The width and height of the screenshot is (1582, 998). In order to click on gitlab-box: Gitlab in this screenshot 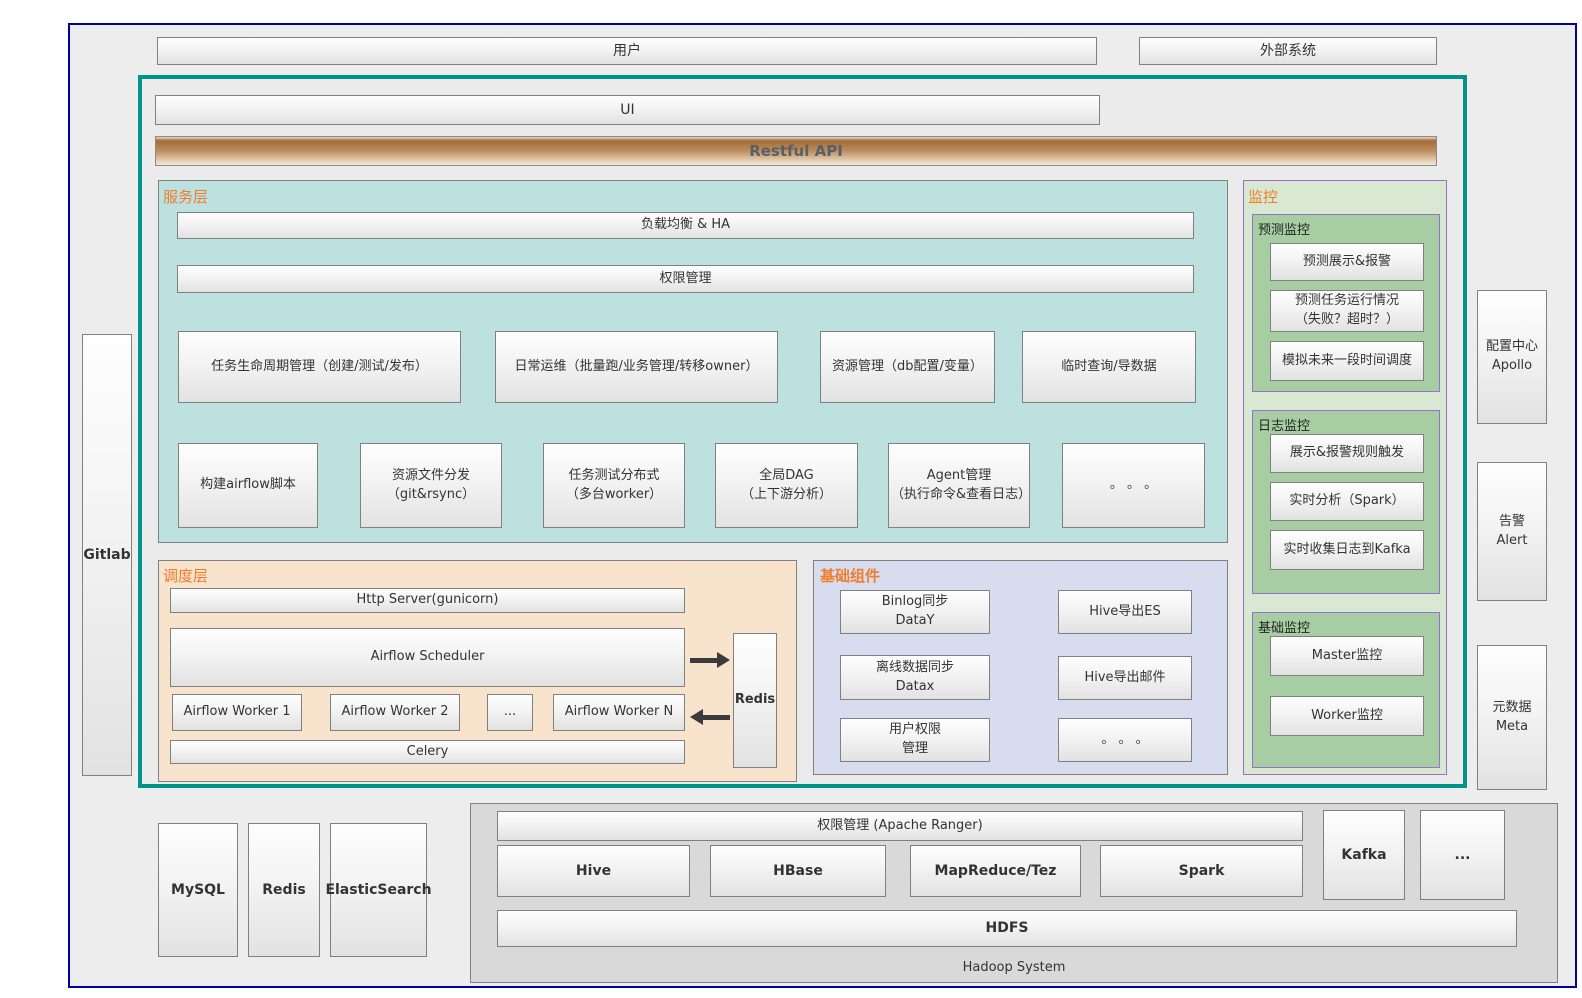, I will do `click(107, 555)`.